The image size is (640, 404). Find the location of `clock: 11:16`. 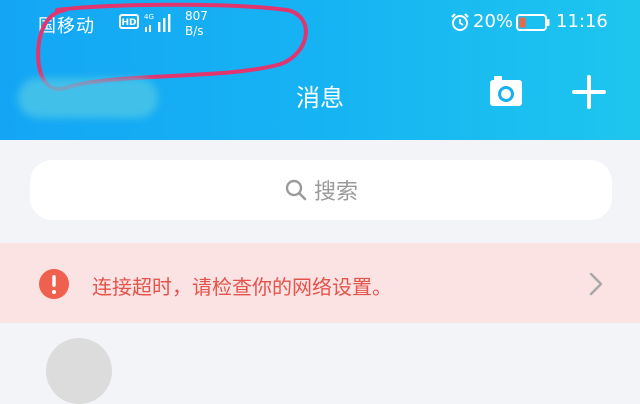

clock: 11:16 is located at coordinates (582, 21).